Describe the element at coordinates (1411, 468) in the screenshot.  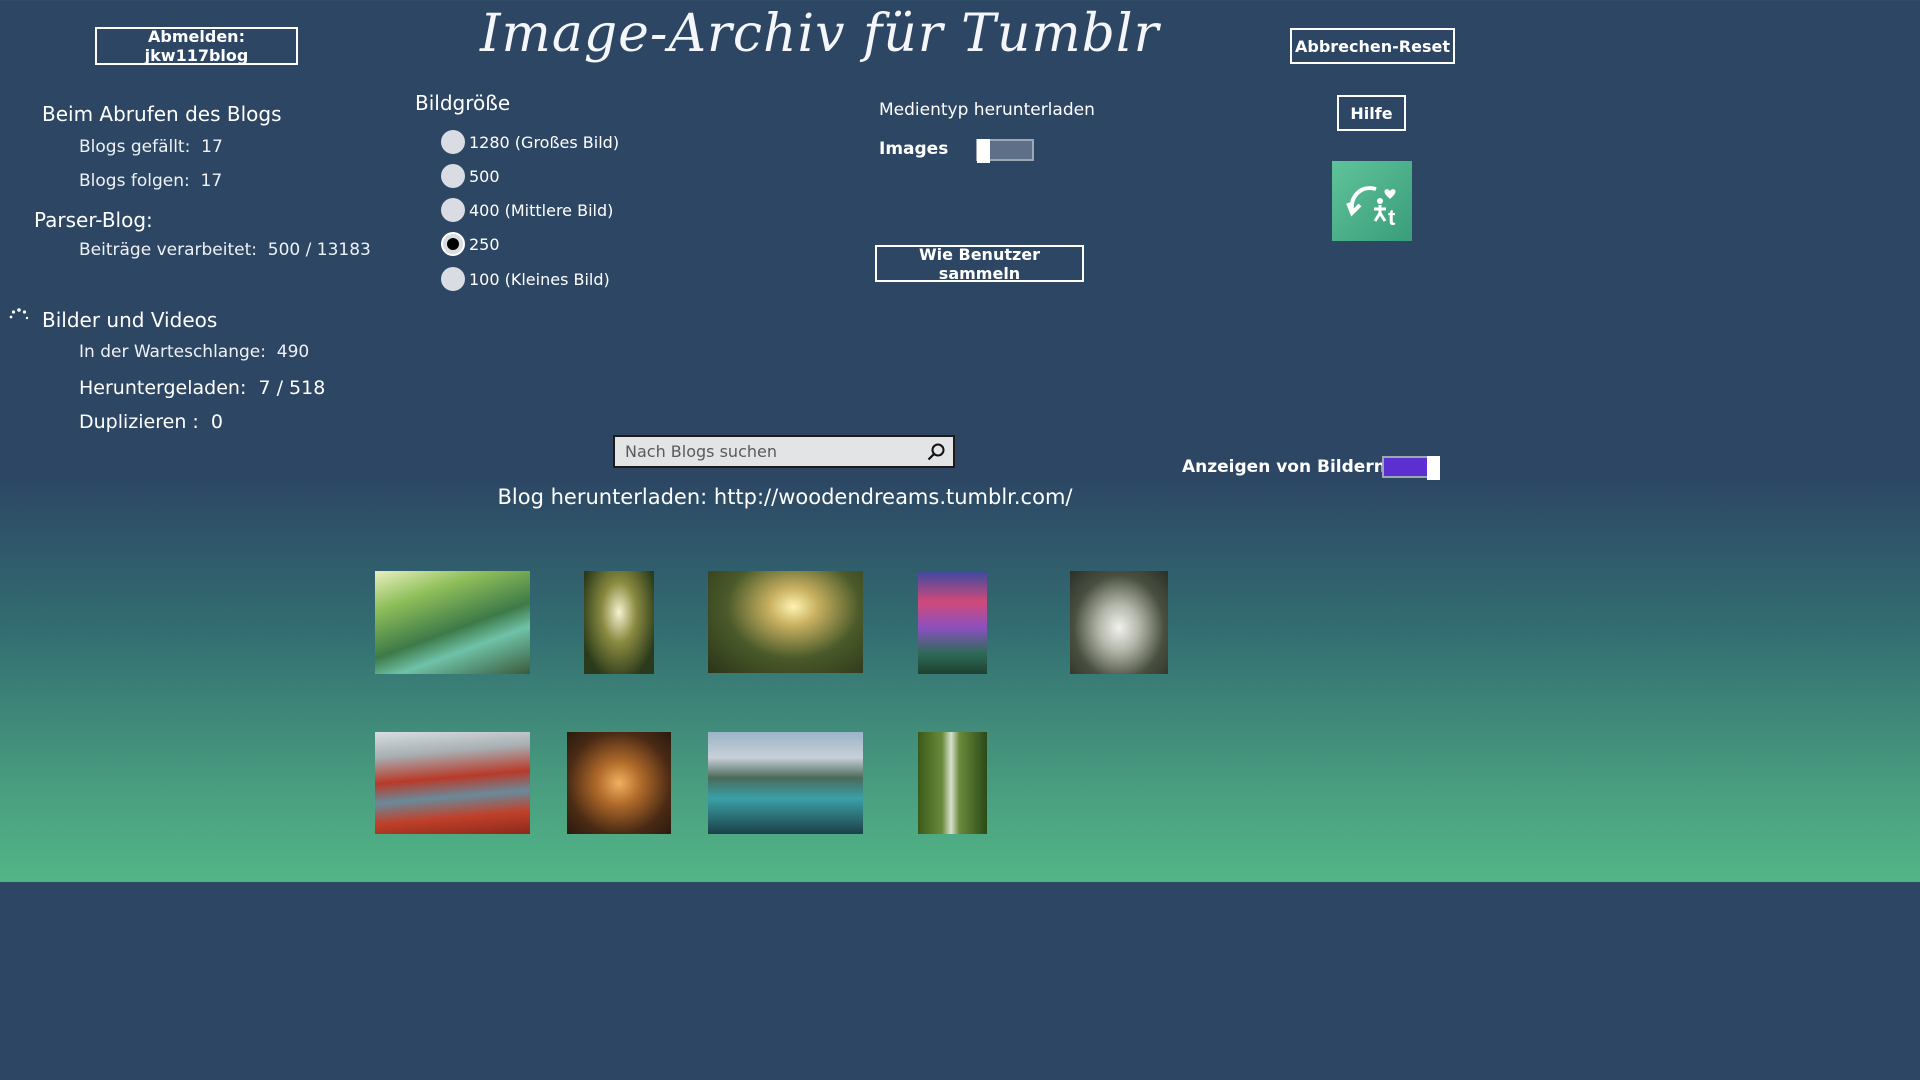
I see `show-images-toggle` at that location.